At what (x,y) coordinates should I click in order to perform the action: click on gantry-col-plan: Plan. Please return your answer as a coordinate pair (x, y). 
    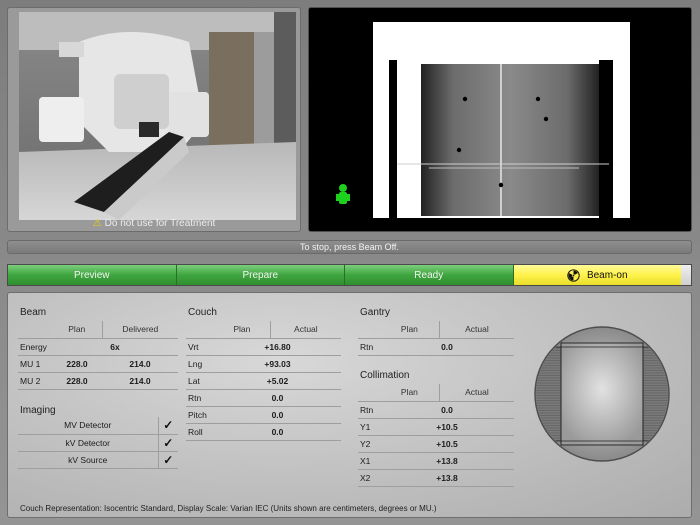
    Looking at the image, I should click on (410, 330).